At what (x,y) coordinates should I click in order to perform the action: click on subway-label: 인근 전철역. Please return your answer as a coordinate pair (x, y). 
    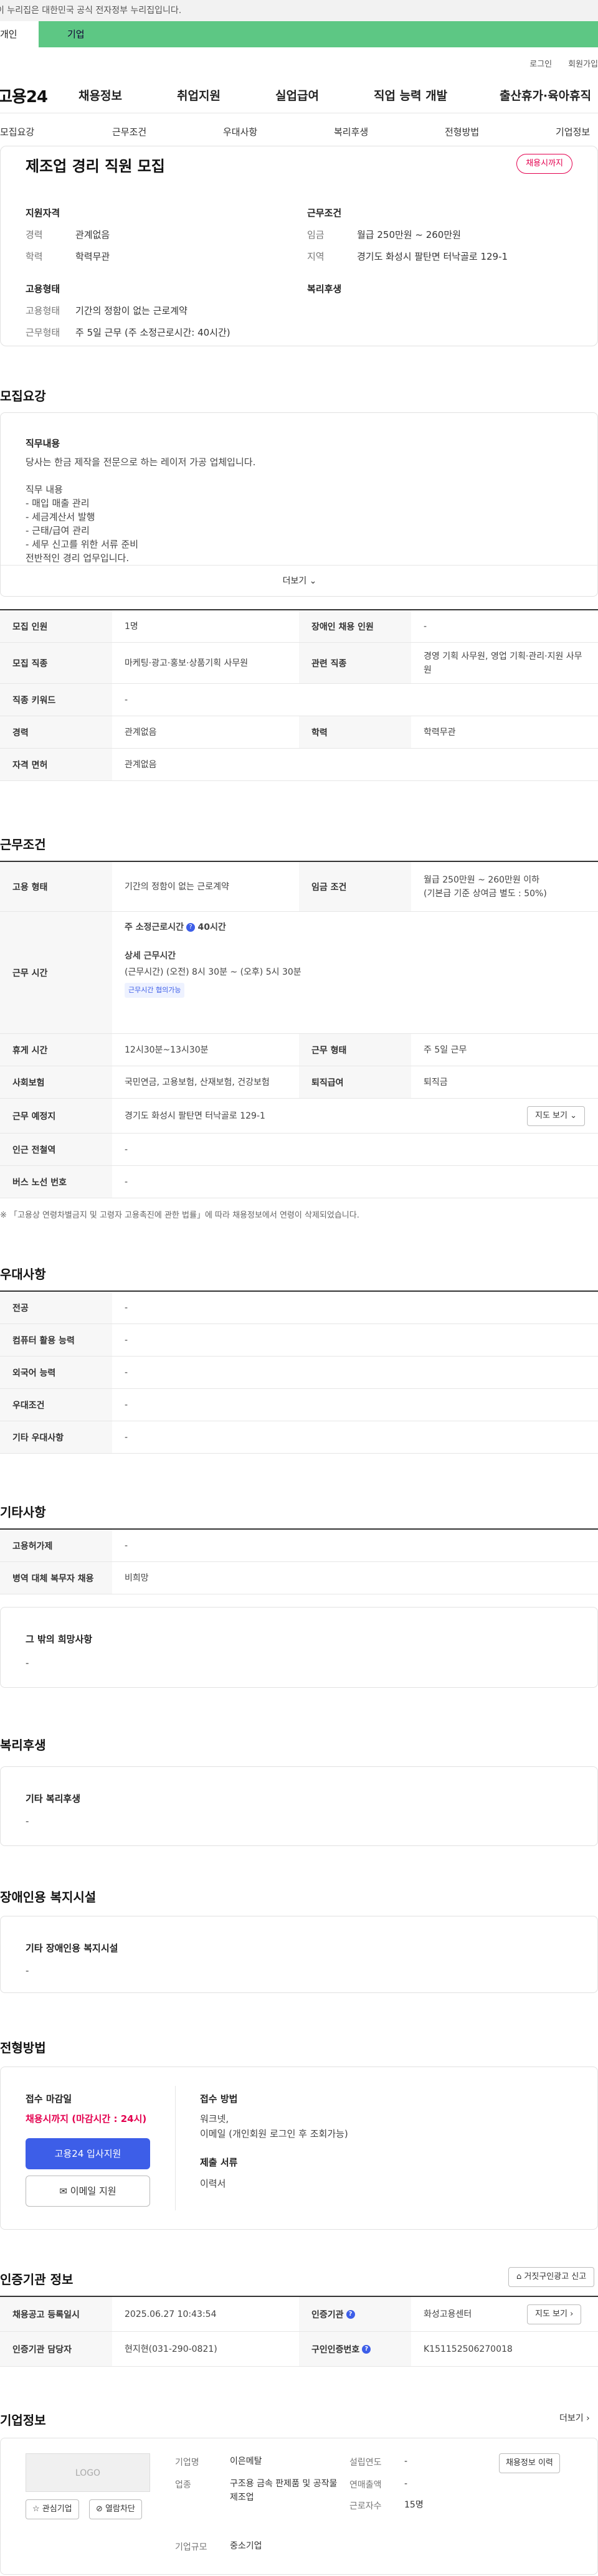
    Looking at the image, I should click on (56, 1150).